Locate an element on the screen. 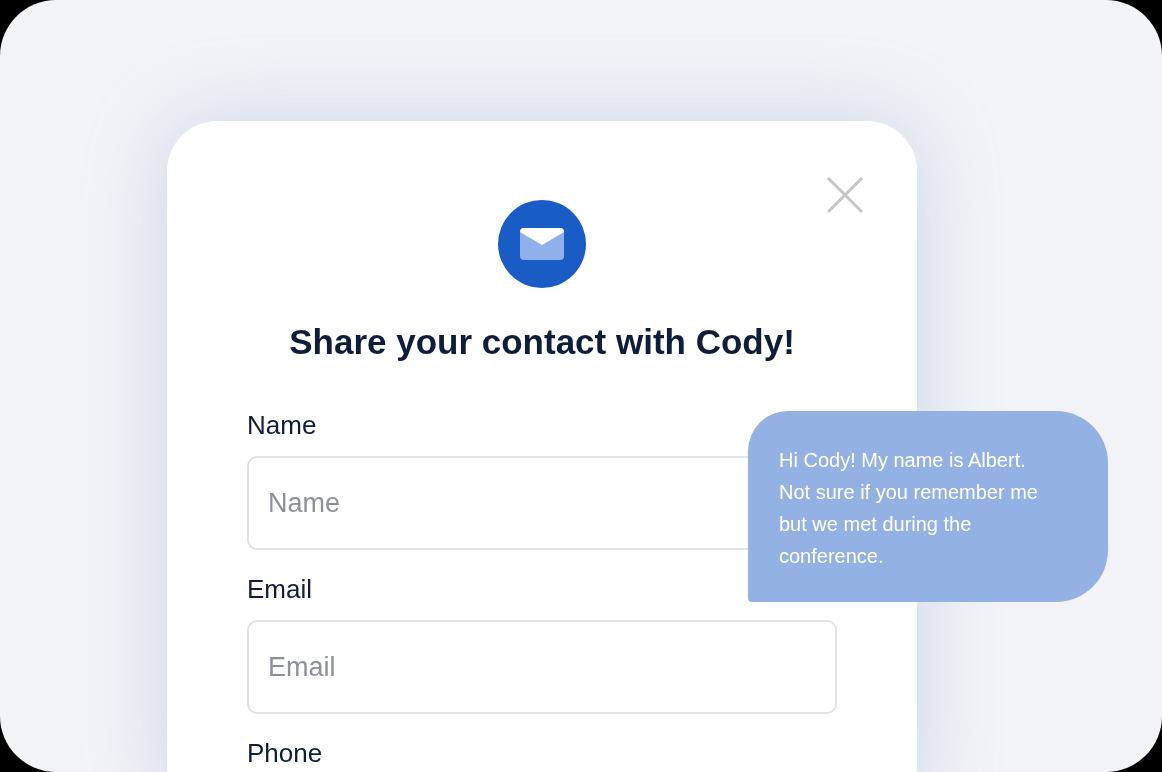 Image resolution: width=1162 pixels, height=772 pixels. field-label: Email is located at coordinates (280, 589).